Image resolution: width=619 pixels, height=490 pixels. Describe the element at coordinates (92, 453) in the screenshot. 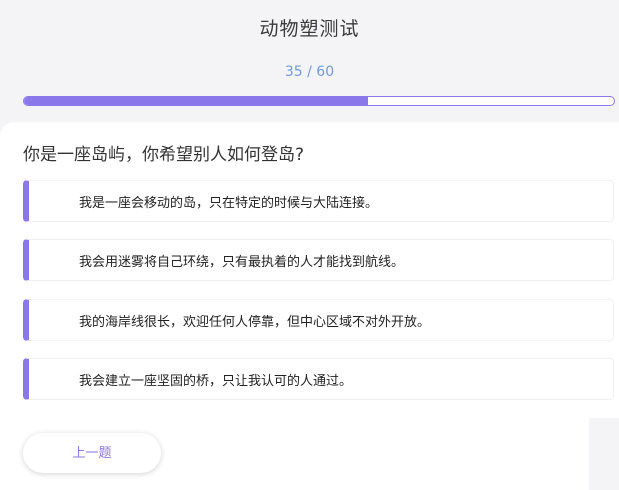

I see `previous-question-button: 上一题` at that location.